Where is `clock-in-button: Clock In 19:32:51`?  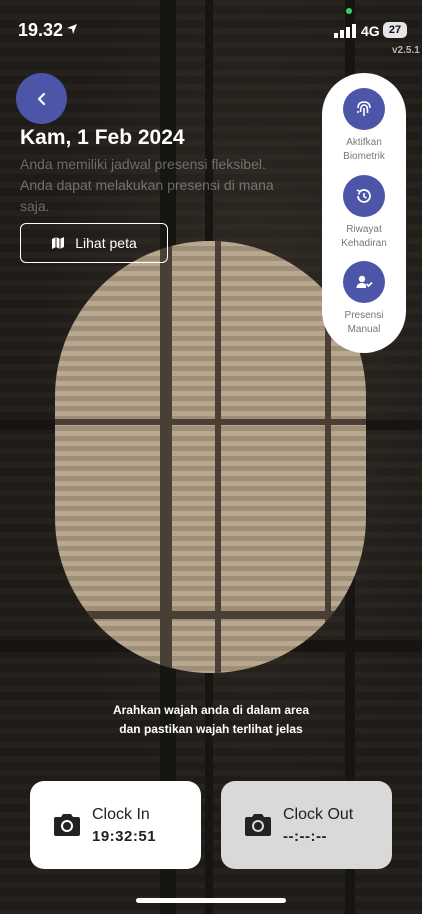
clock-in-button: Clock In 19:32:51 is located at coordinates (115, 825).